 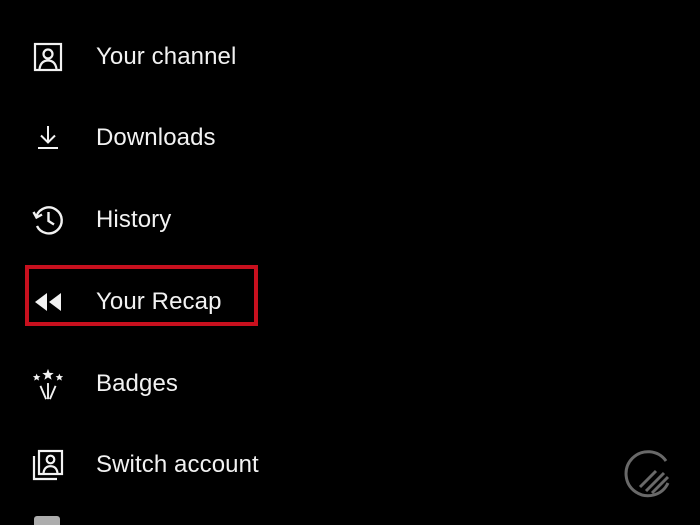 I want to click on menu-item-label: Your Recap, so click(x=159, y=301).